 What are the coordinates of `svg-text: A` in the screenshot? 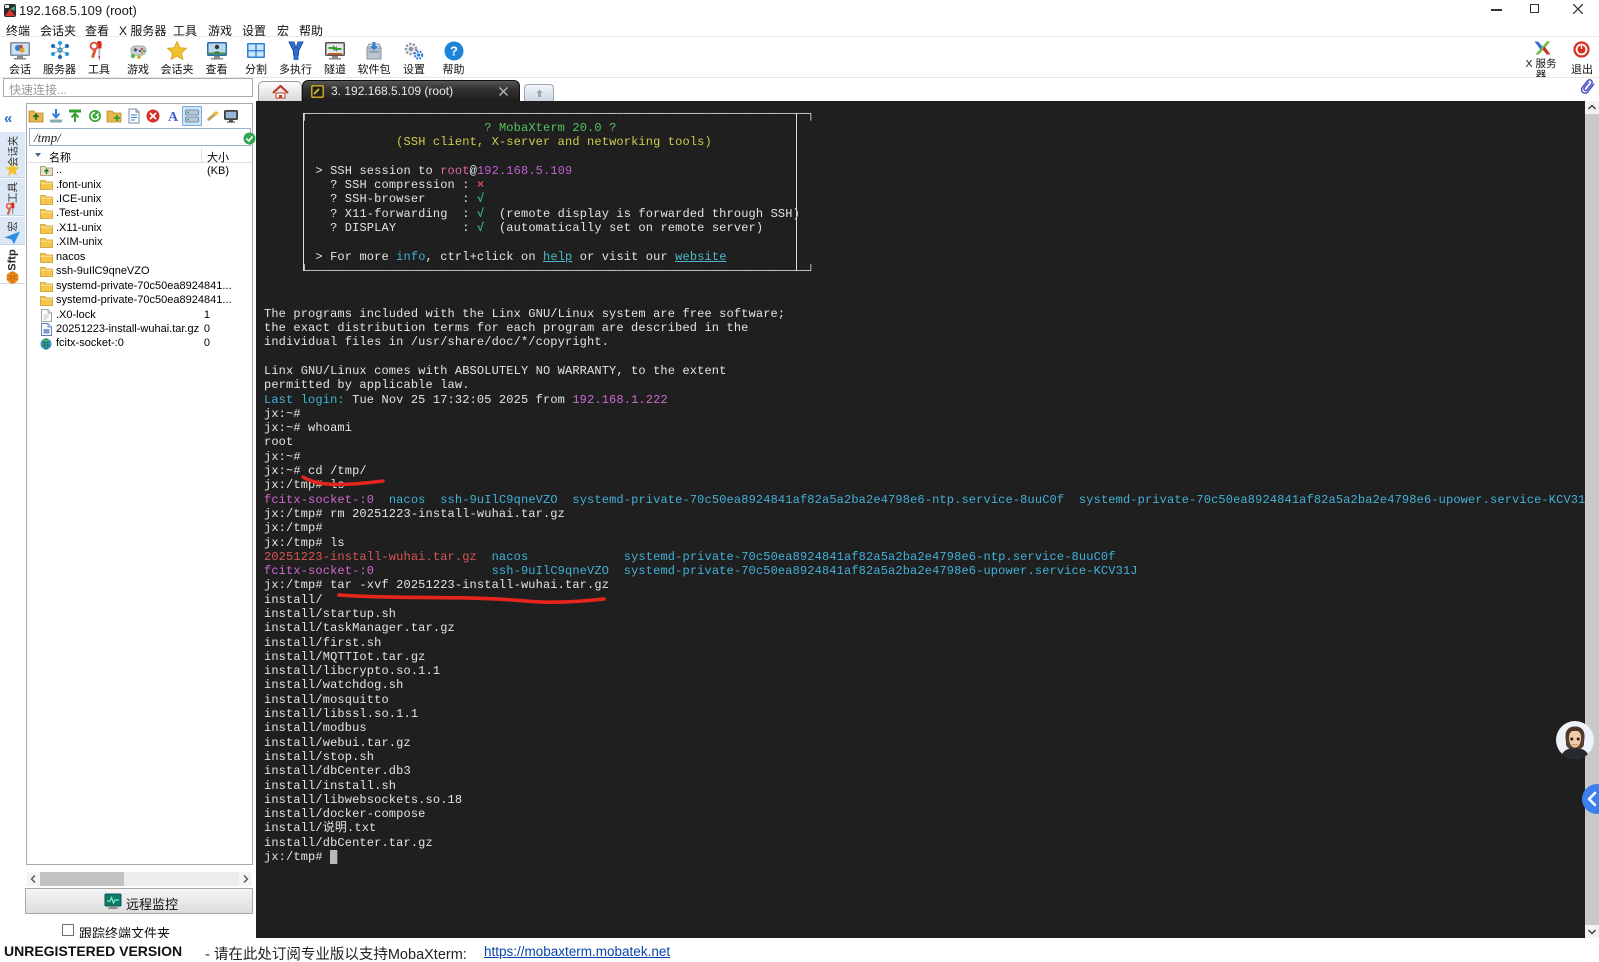 It's located at (172, 117).